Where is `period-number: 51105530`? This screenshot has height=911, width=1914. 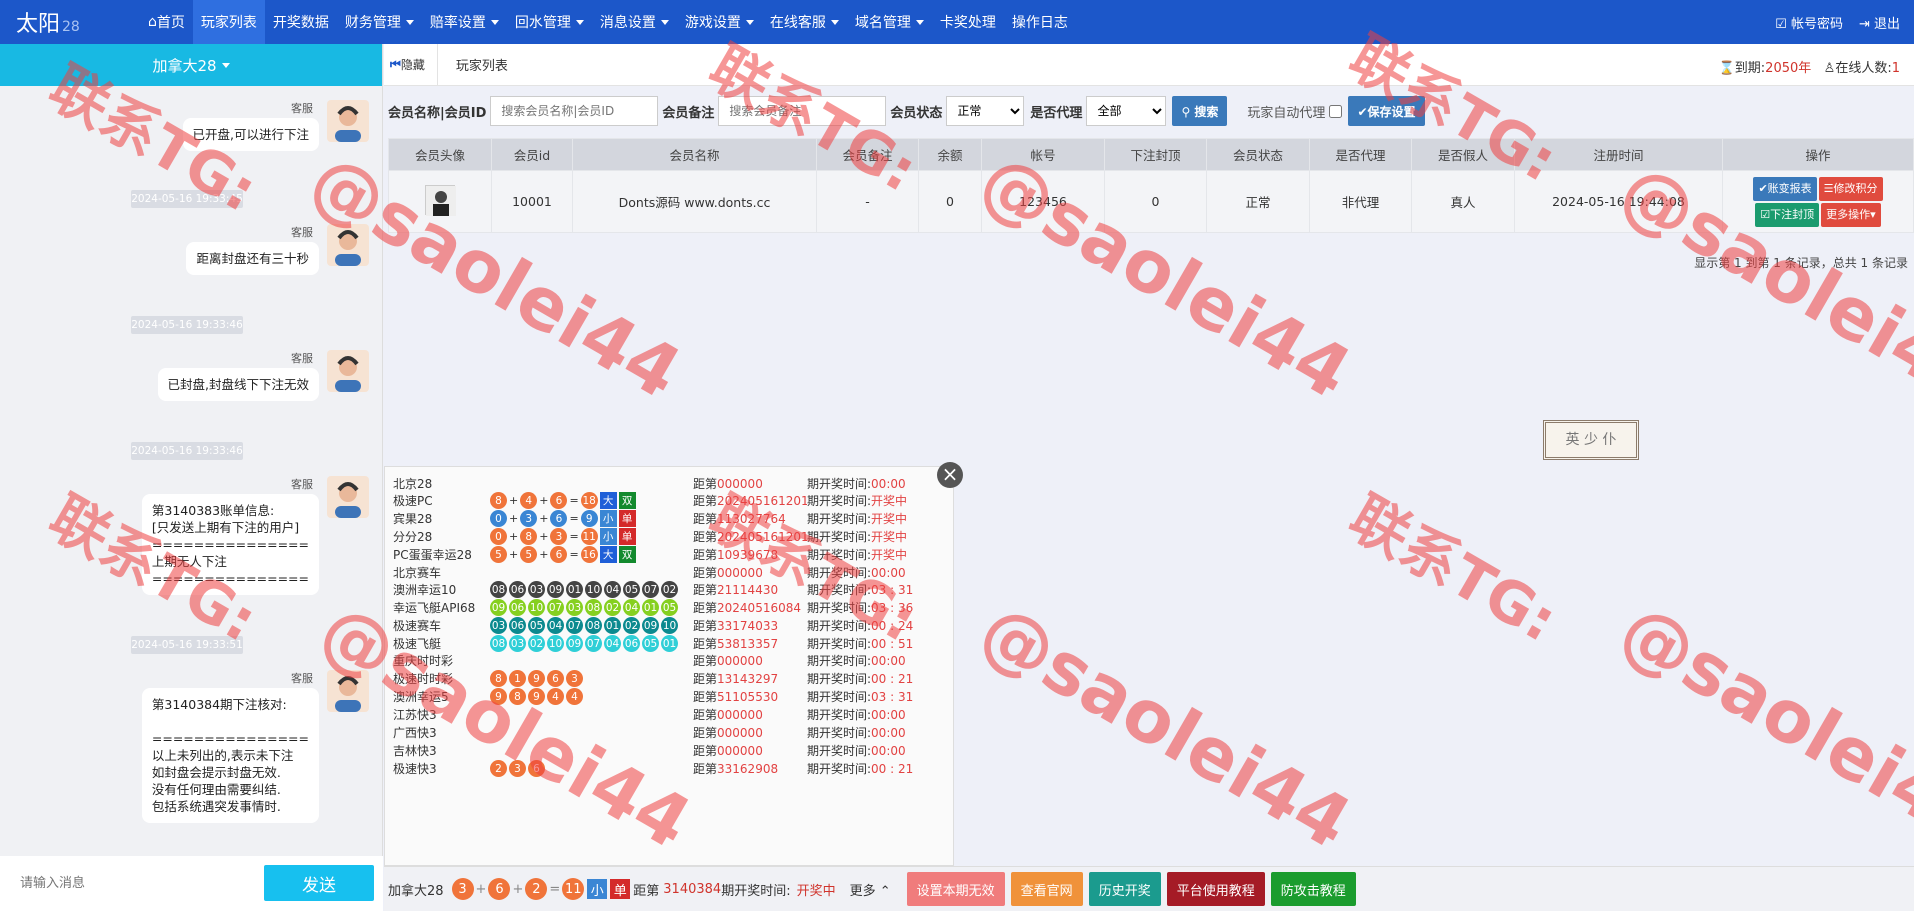 period-number: 51105530 is located at coordinates (748, 697).